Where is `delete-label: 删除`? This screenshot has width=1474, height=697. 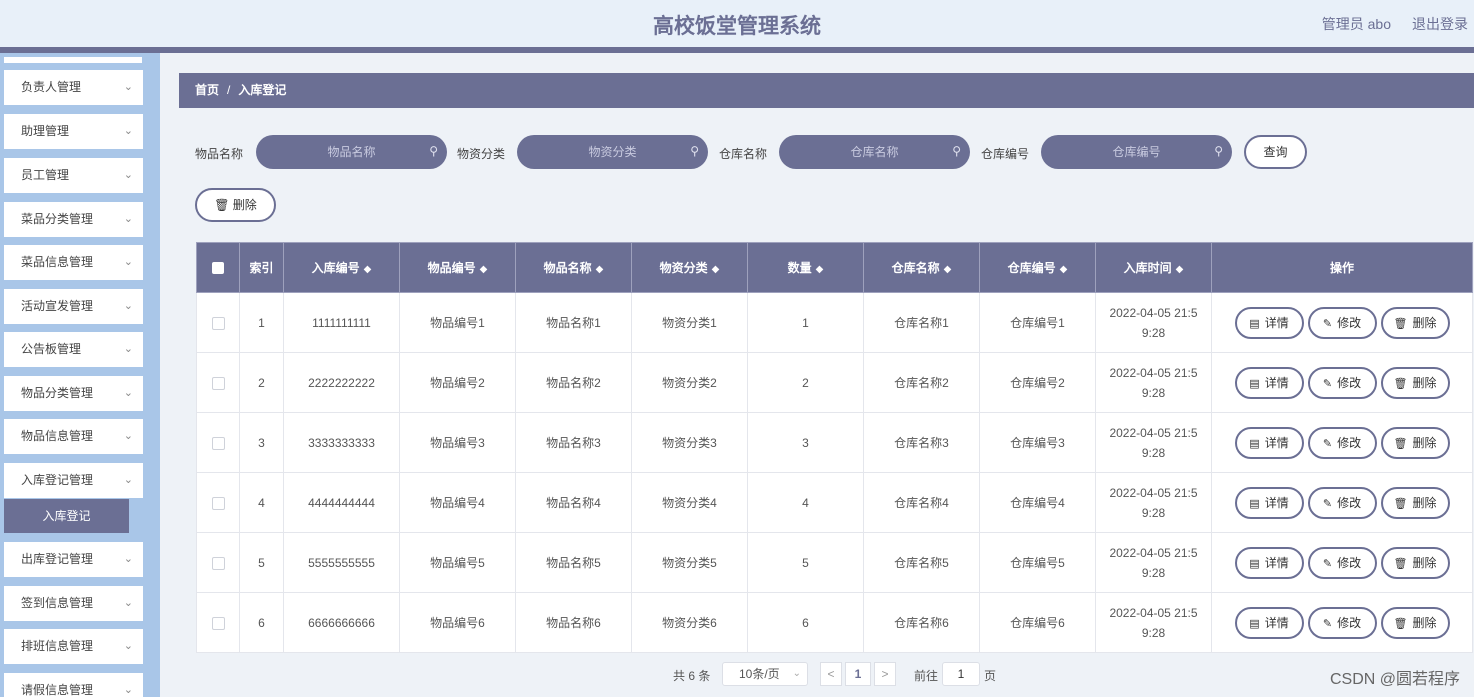 delete-label: 删除 is located at coordinates (1424, 382).